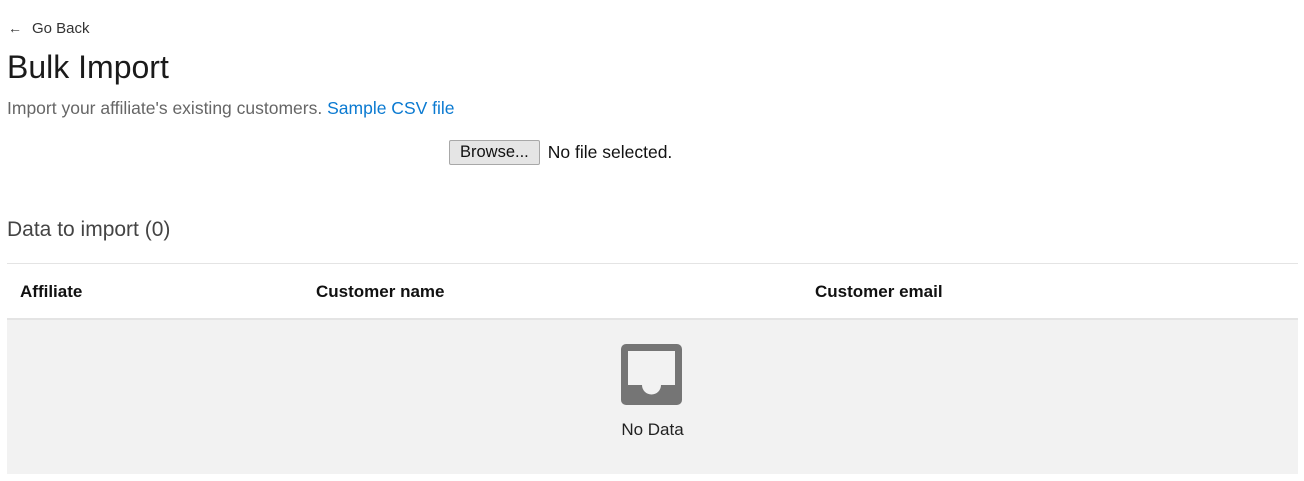 The height and width of the screenshot is (481, 1304). What do you see at coordinates (652, 292) in the screenshot?
I see `table-header: Affiliate Customer name Customer email` at bounding box center [652, 292].